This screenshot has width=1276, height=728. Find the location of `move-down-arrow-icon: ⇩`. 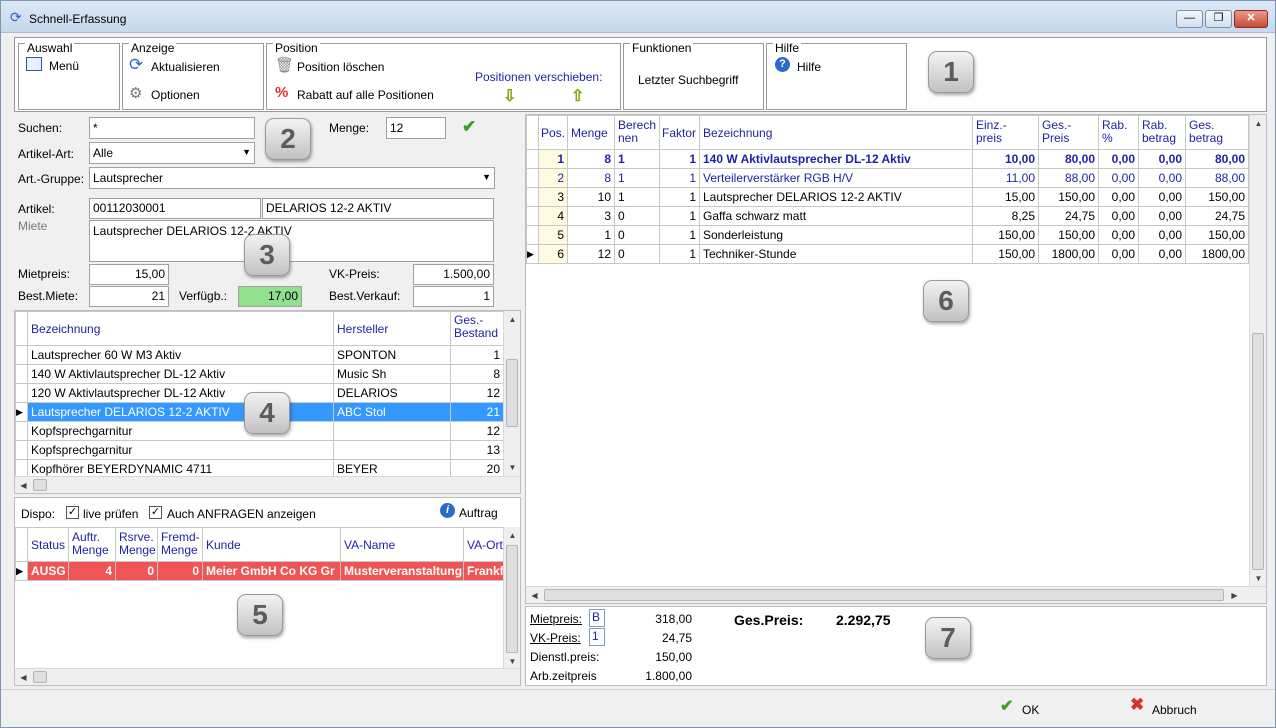

move-down-arrow-icon: ⇩ is located at coordinates (509, 96).